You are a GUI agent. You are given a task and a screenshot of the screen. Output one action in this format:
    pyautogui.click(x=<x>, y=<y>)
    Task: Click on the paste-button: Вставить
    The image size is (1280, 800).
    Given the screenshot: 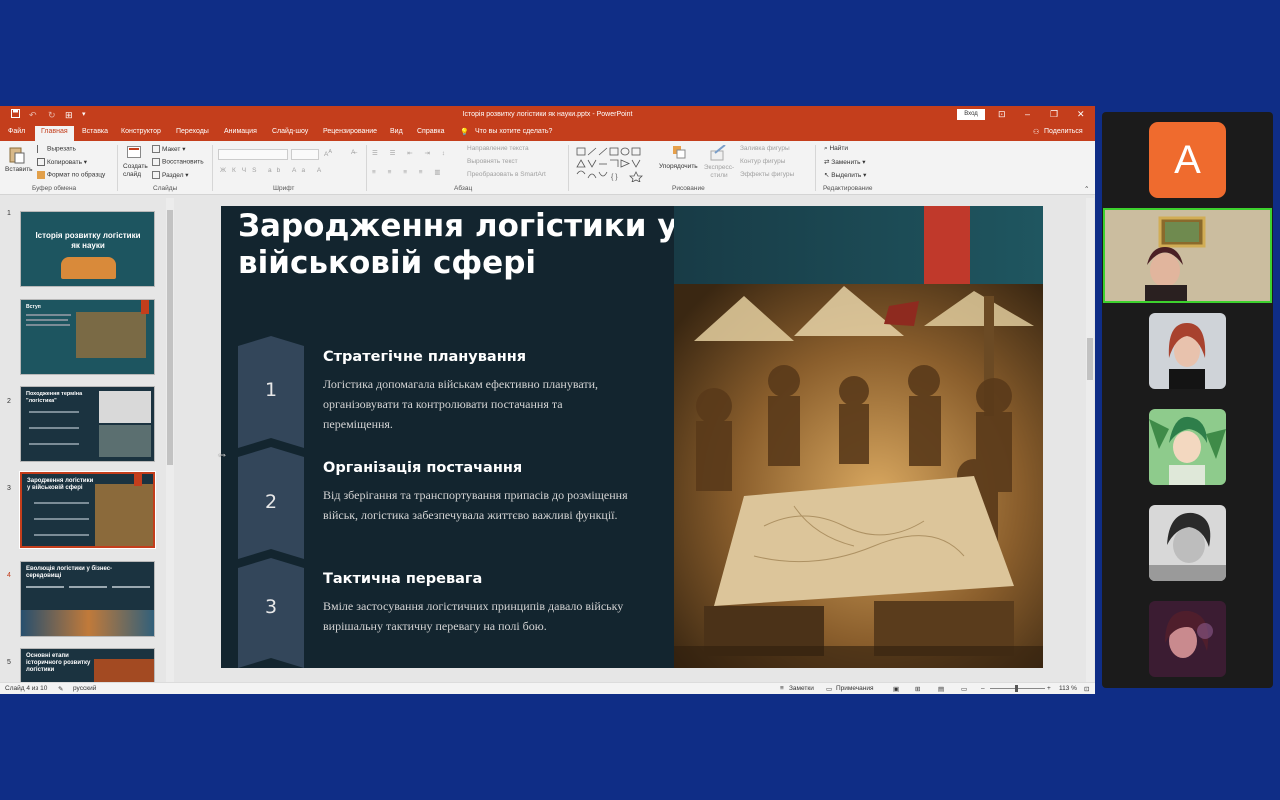 What is the action you would take?
    pyautogui.click(x=19, y=169)
    